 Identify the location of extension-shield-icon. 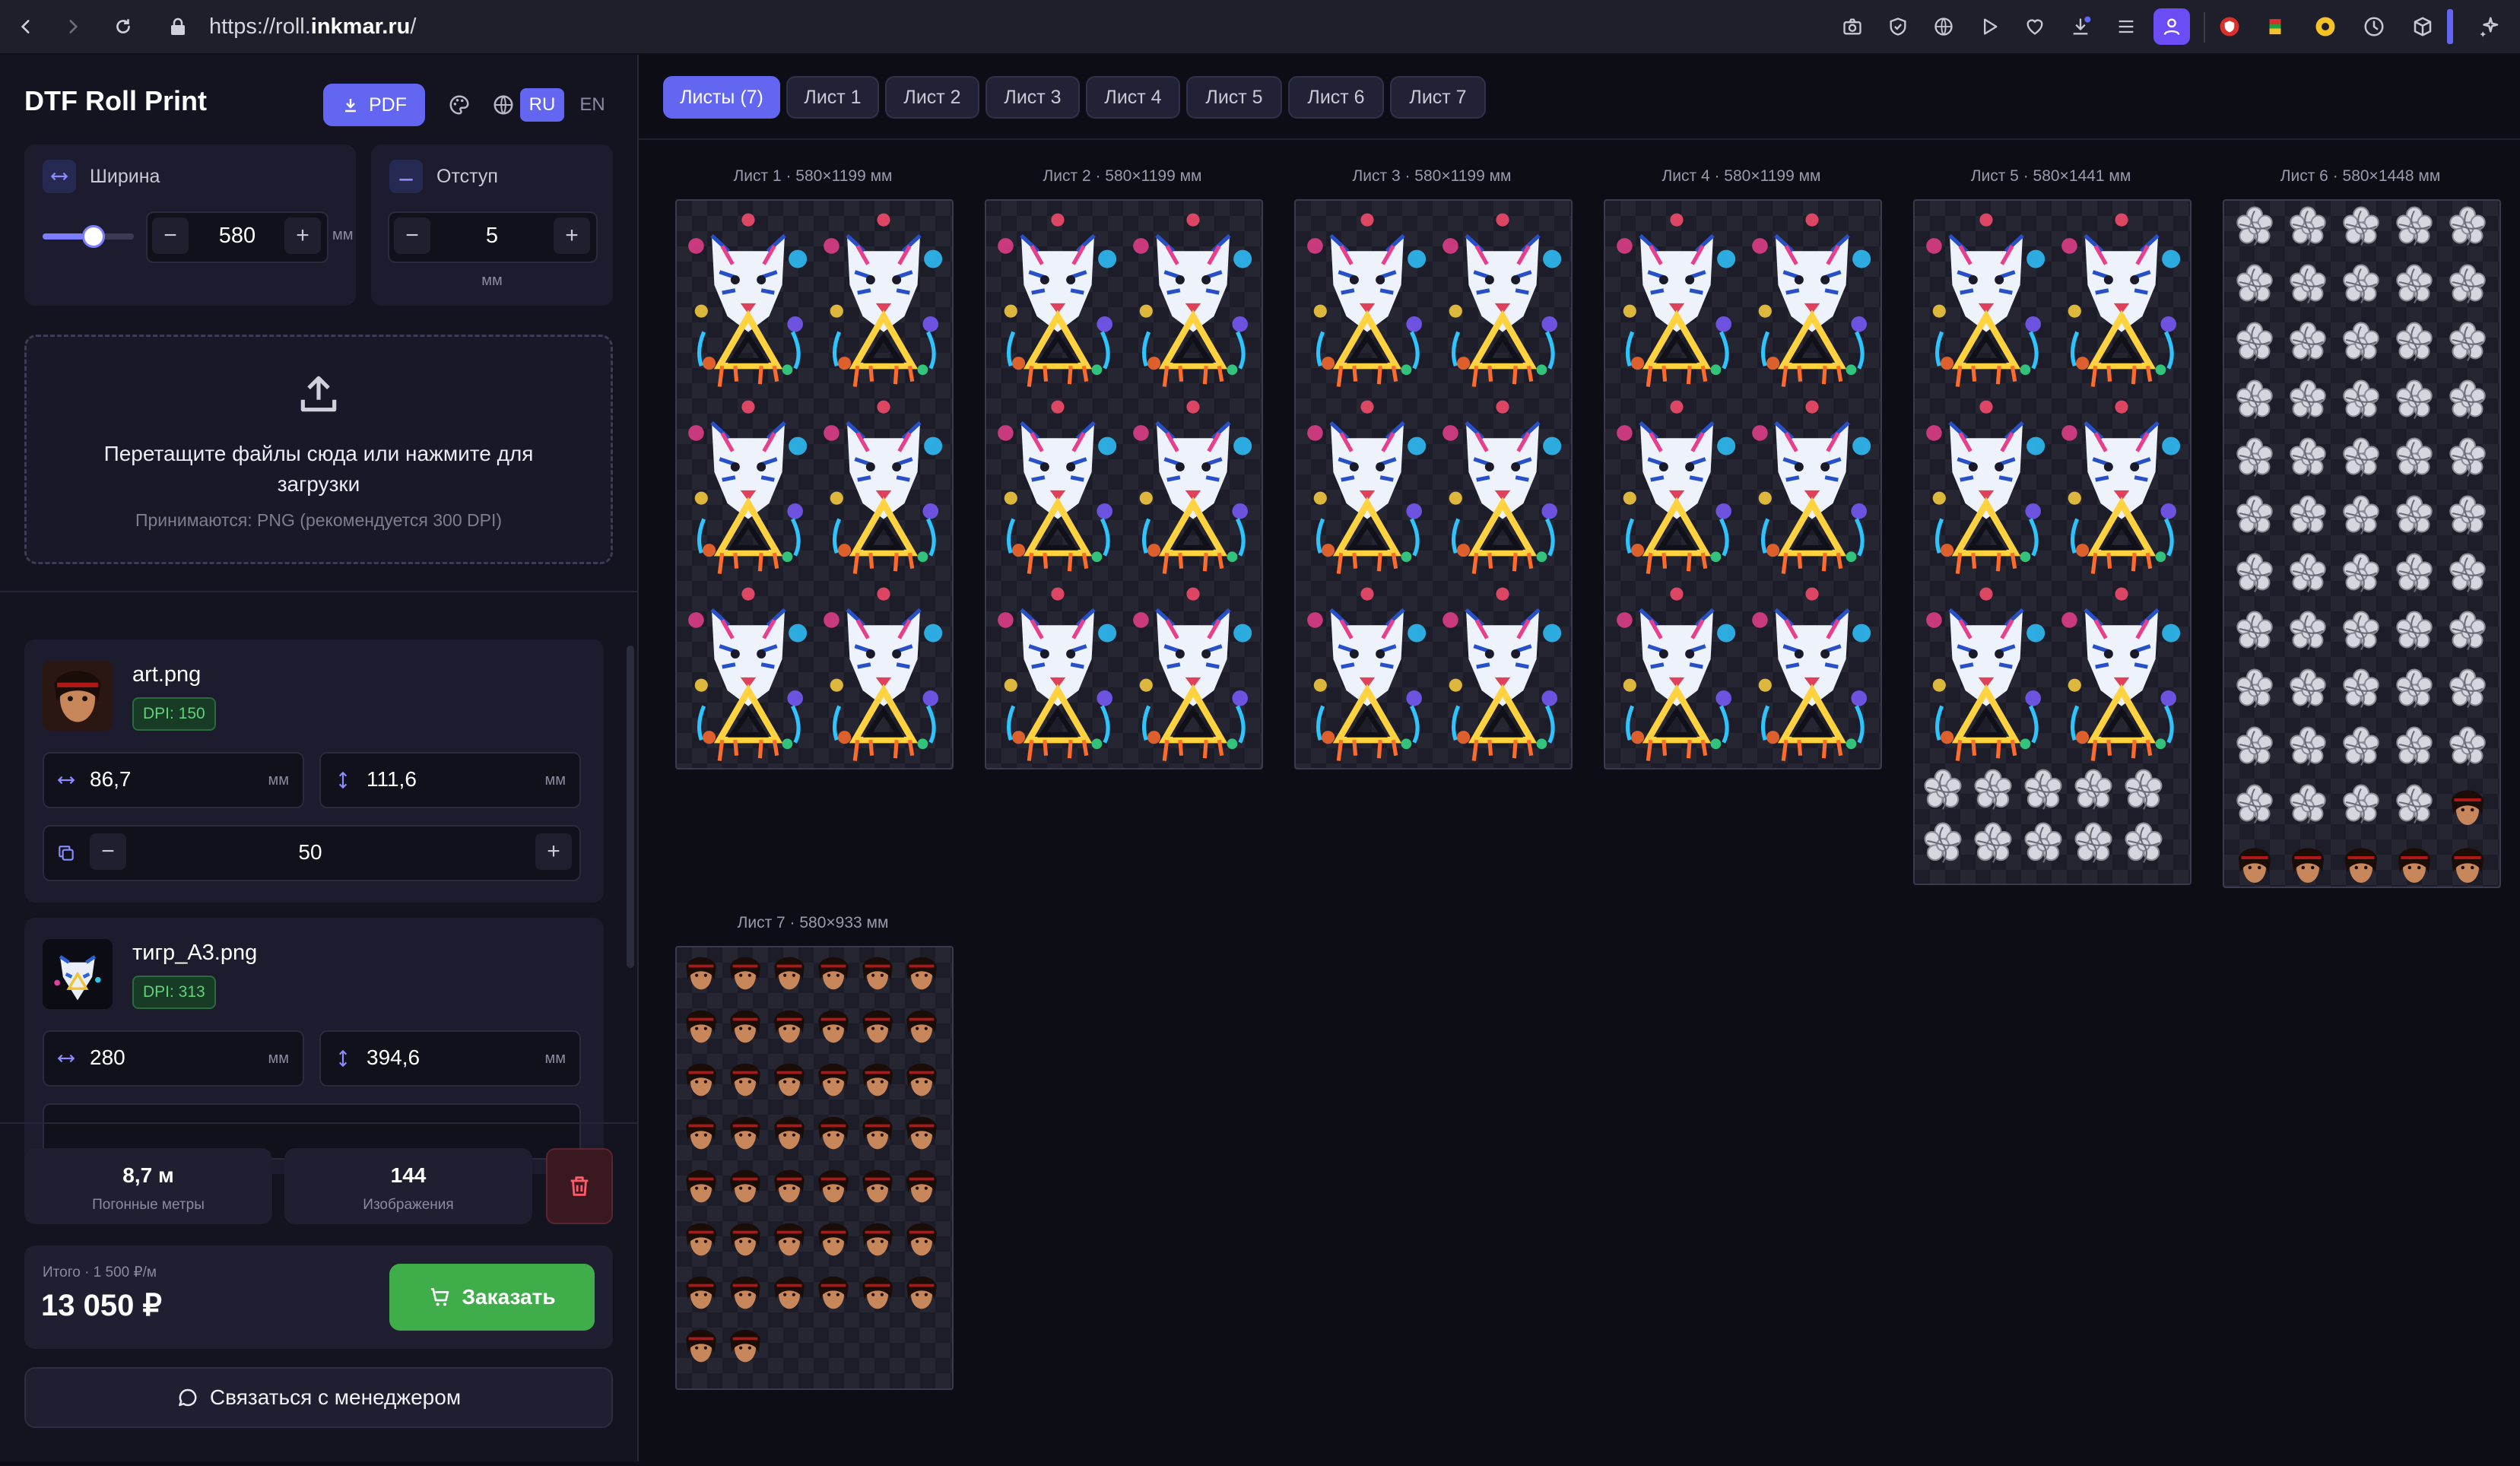
(2229, 26).